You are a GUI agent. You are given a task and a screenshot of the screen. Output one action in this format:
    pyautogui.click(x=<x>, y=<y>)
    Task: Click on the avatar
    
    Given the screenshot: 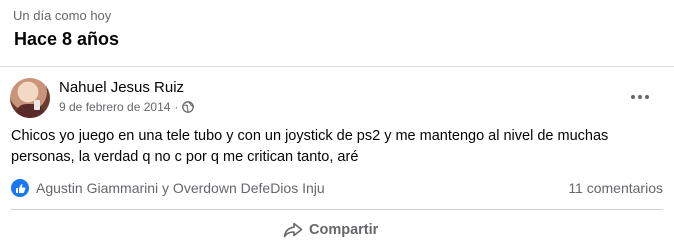 What is the action you would take?
    pyautogui.click(x=30, y=98)
    